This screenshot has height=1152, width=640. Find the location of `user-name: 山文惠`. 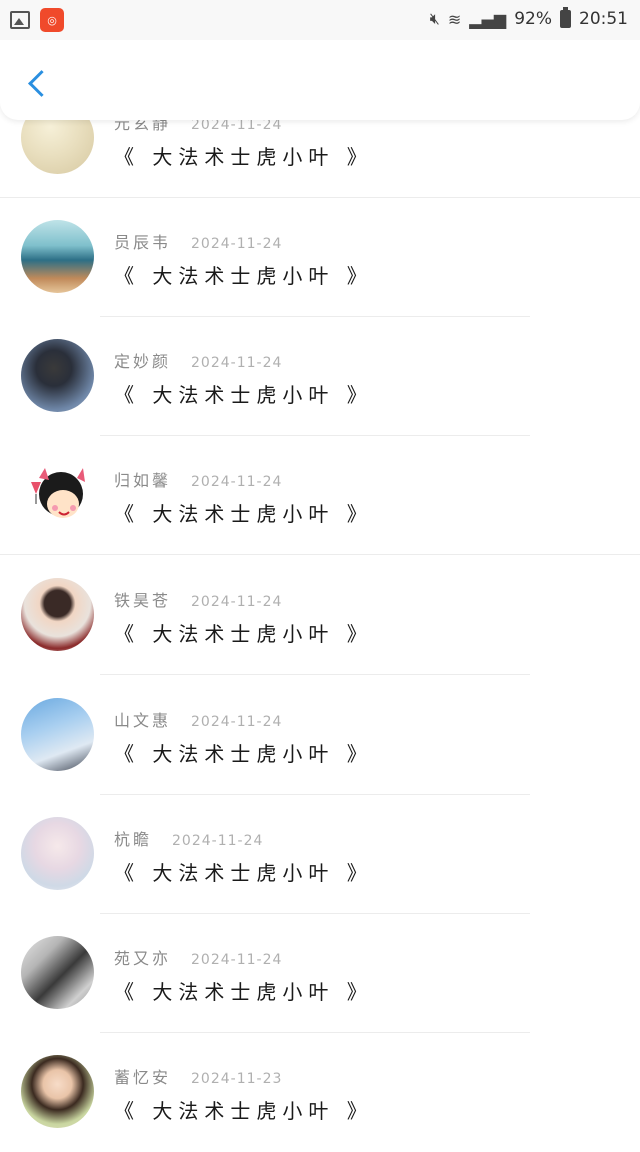

user-name: 山文惠 is located at coordinates (143, 720).